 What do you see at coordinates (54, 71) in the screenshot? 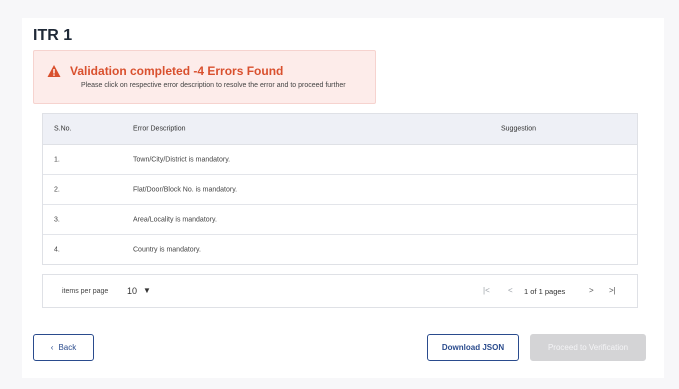
I see `warning-icon` at bounding box center [54, 71].